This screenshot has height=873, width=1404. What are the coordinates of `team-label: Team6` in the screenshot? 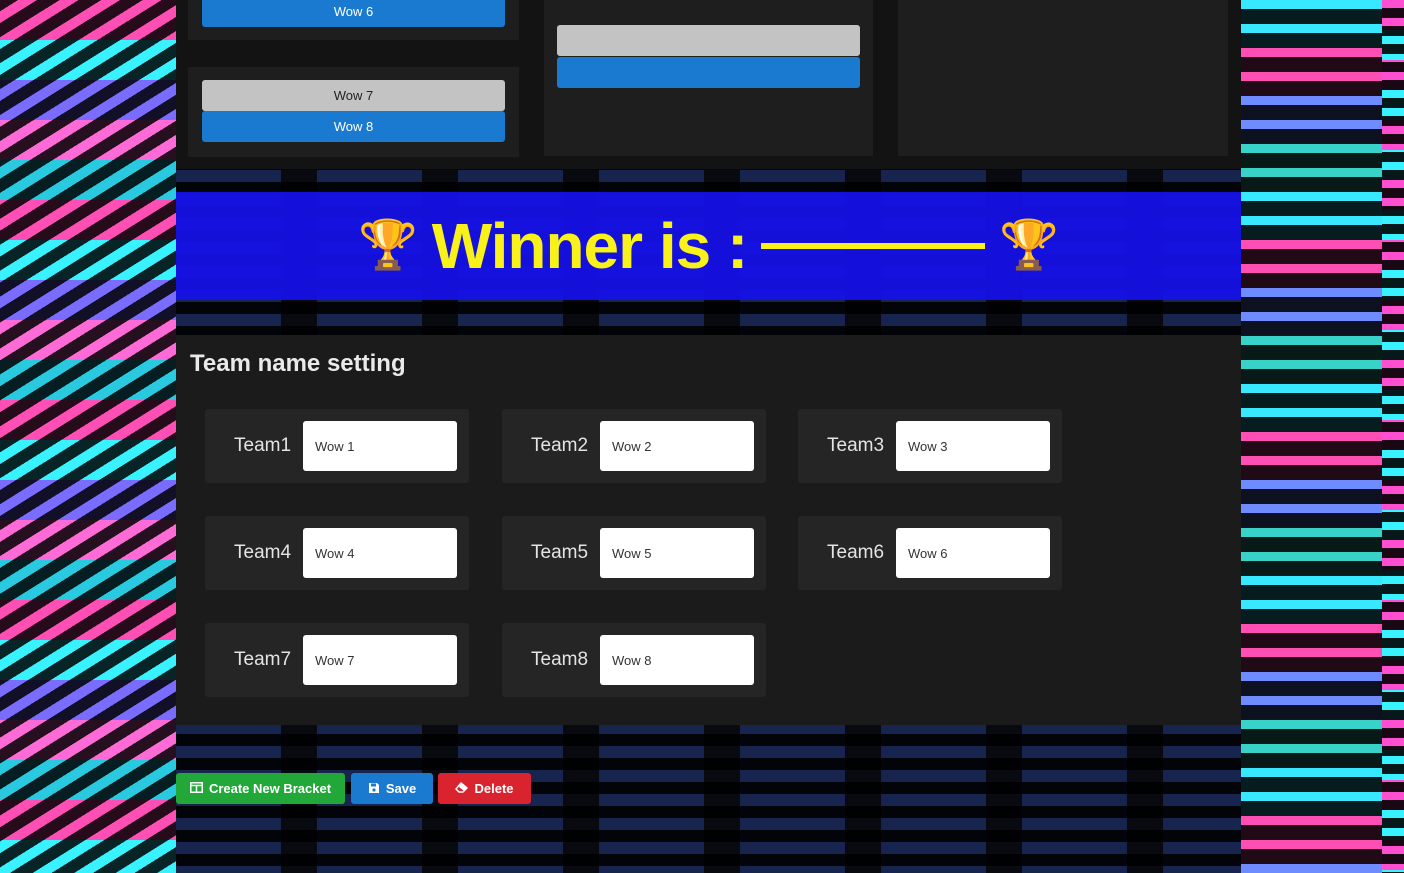 It's located at (856, 552).